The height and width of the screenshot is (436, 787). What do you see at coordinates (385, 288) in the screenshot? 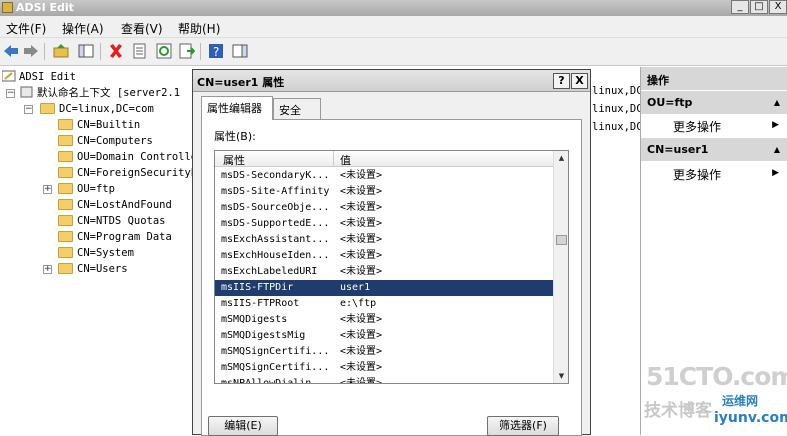
I see `attribute-row: msIIS-FTPDir user1` at bounding box center [385, 288].